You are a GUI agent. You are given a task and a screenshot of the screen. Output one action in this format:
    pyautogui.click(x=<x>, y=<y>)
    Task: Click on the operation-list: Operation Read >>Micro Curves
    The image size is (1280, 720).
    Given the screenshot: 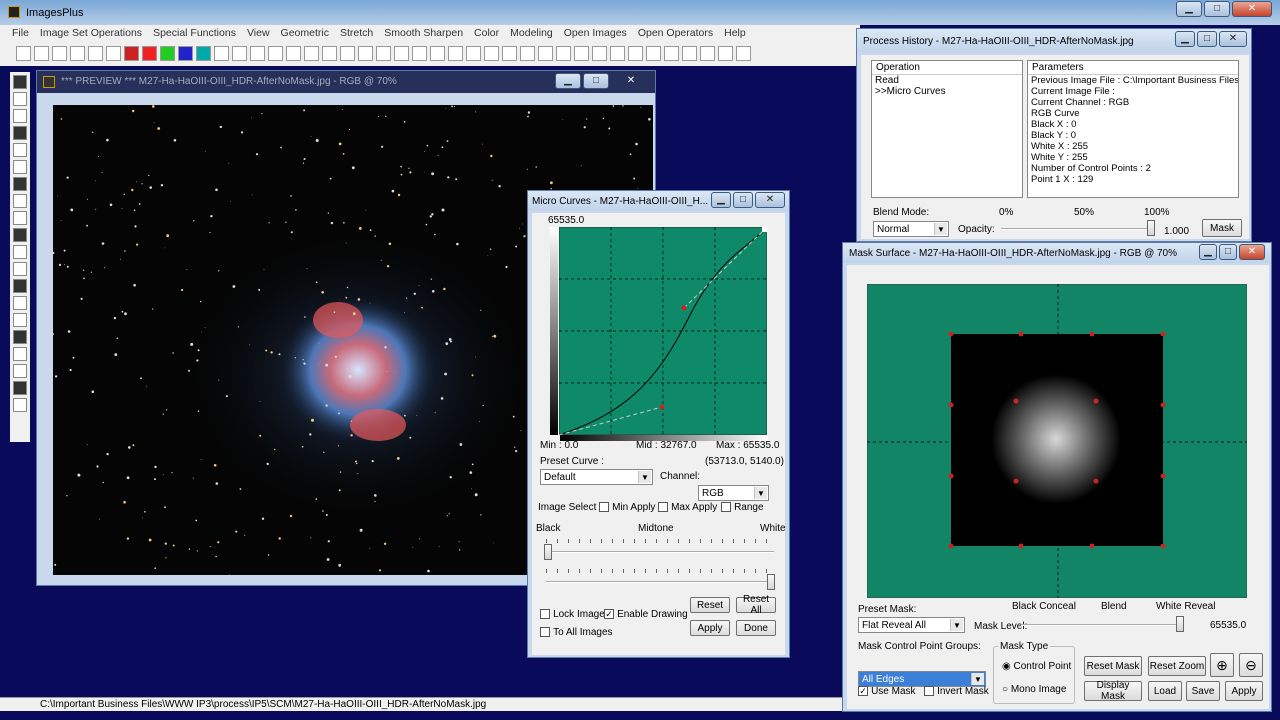 What is the action you would take?
    pyautogui.click(x=947, y=129)
    